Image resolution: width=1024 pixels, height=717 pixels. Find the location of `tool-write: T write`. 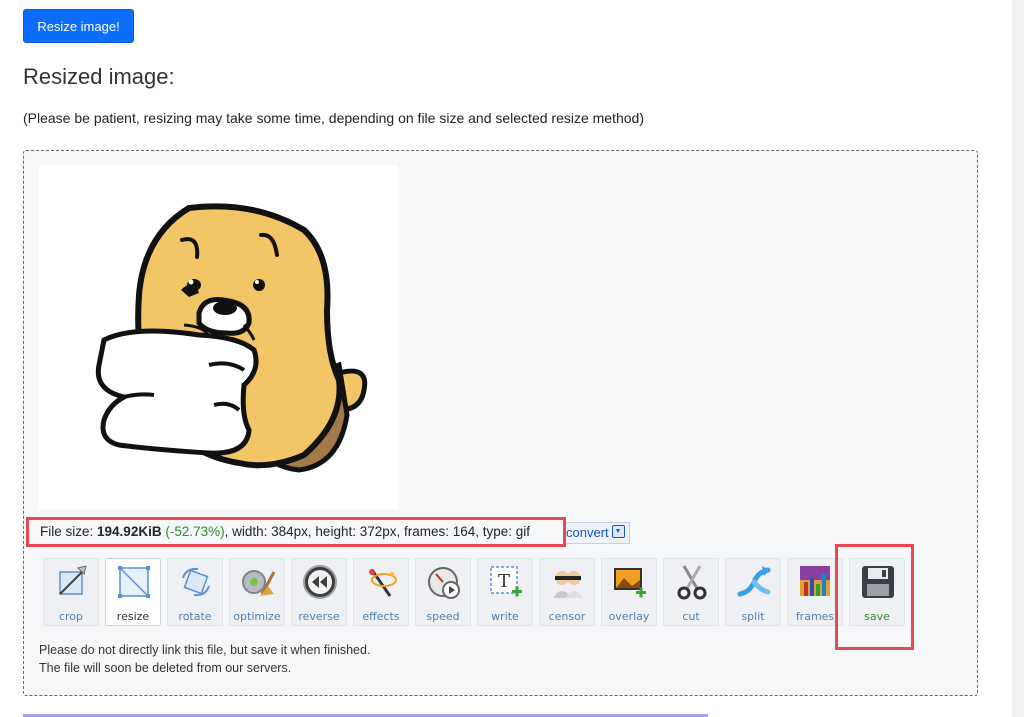

tool-write: T write is located at coordinates (505, 592).